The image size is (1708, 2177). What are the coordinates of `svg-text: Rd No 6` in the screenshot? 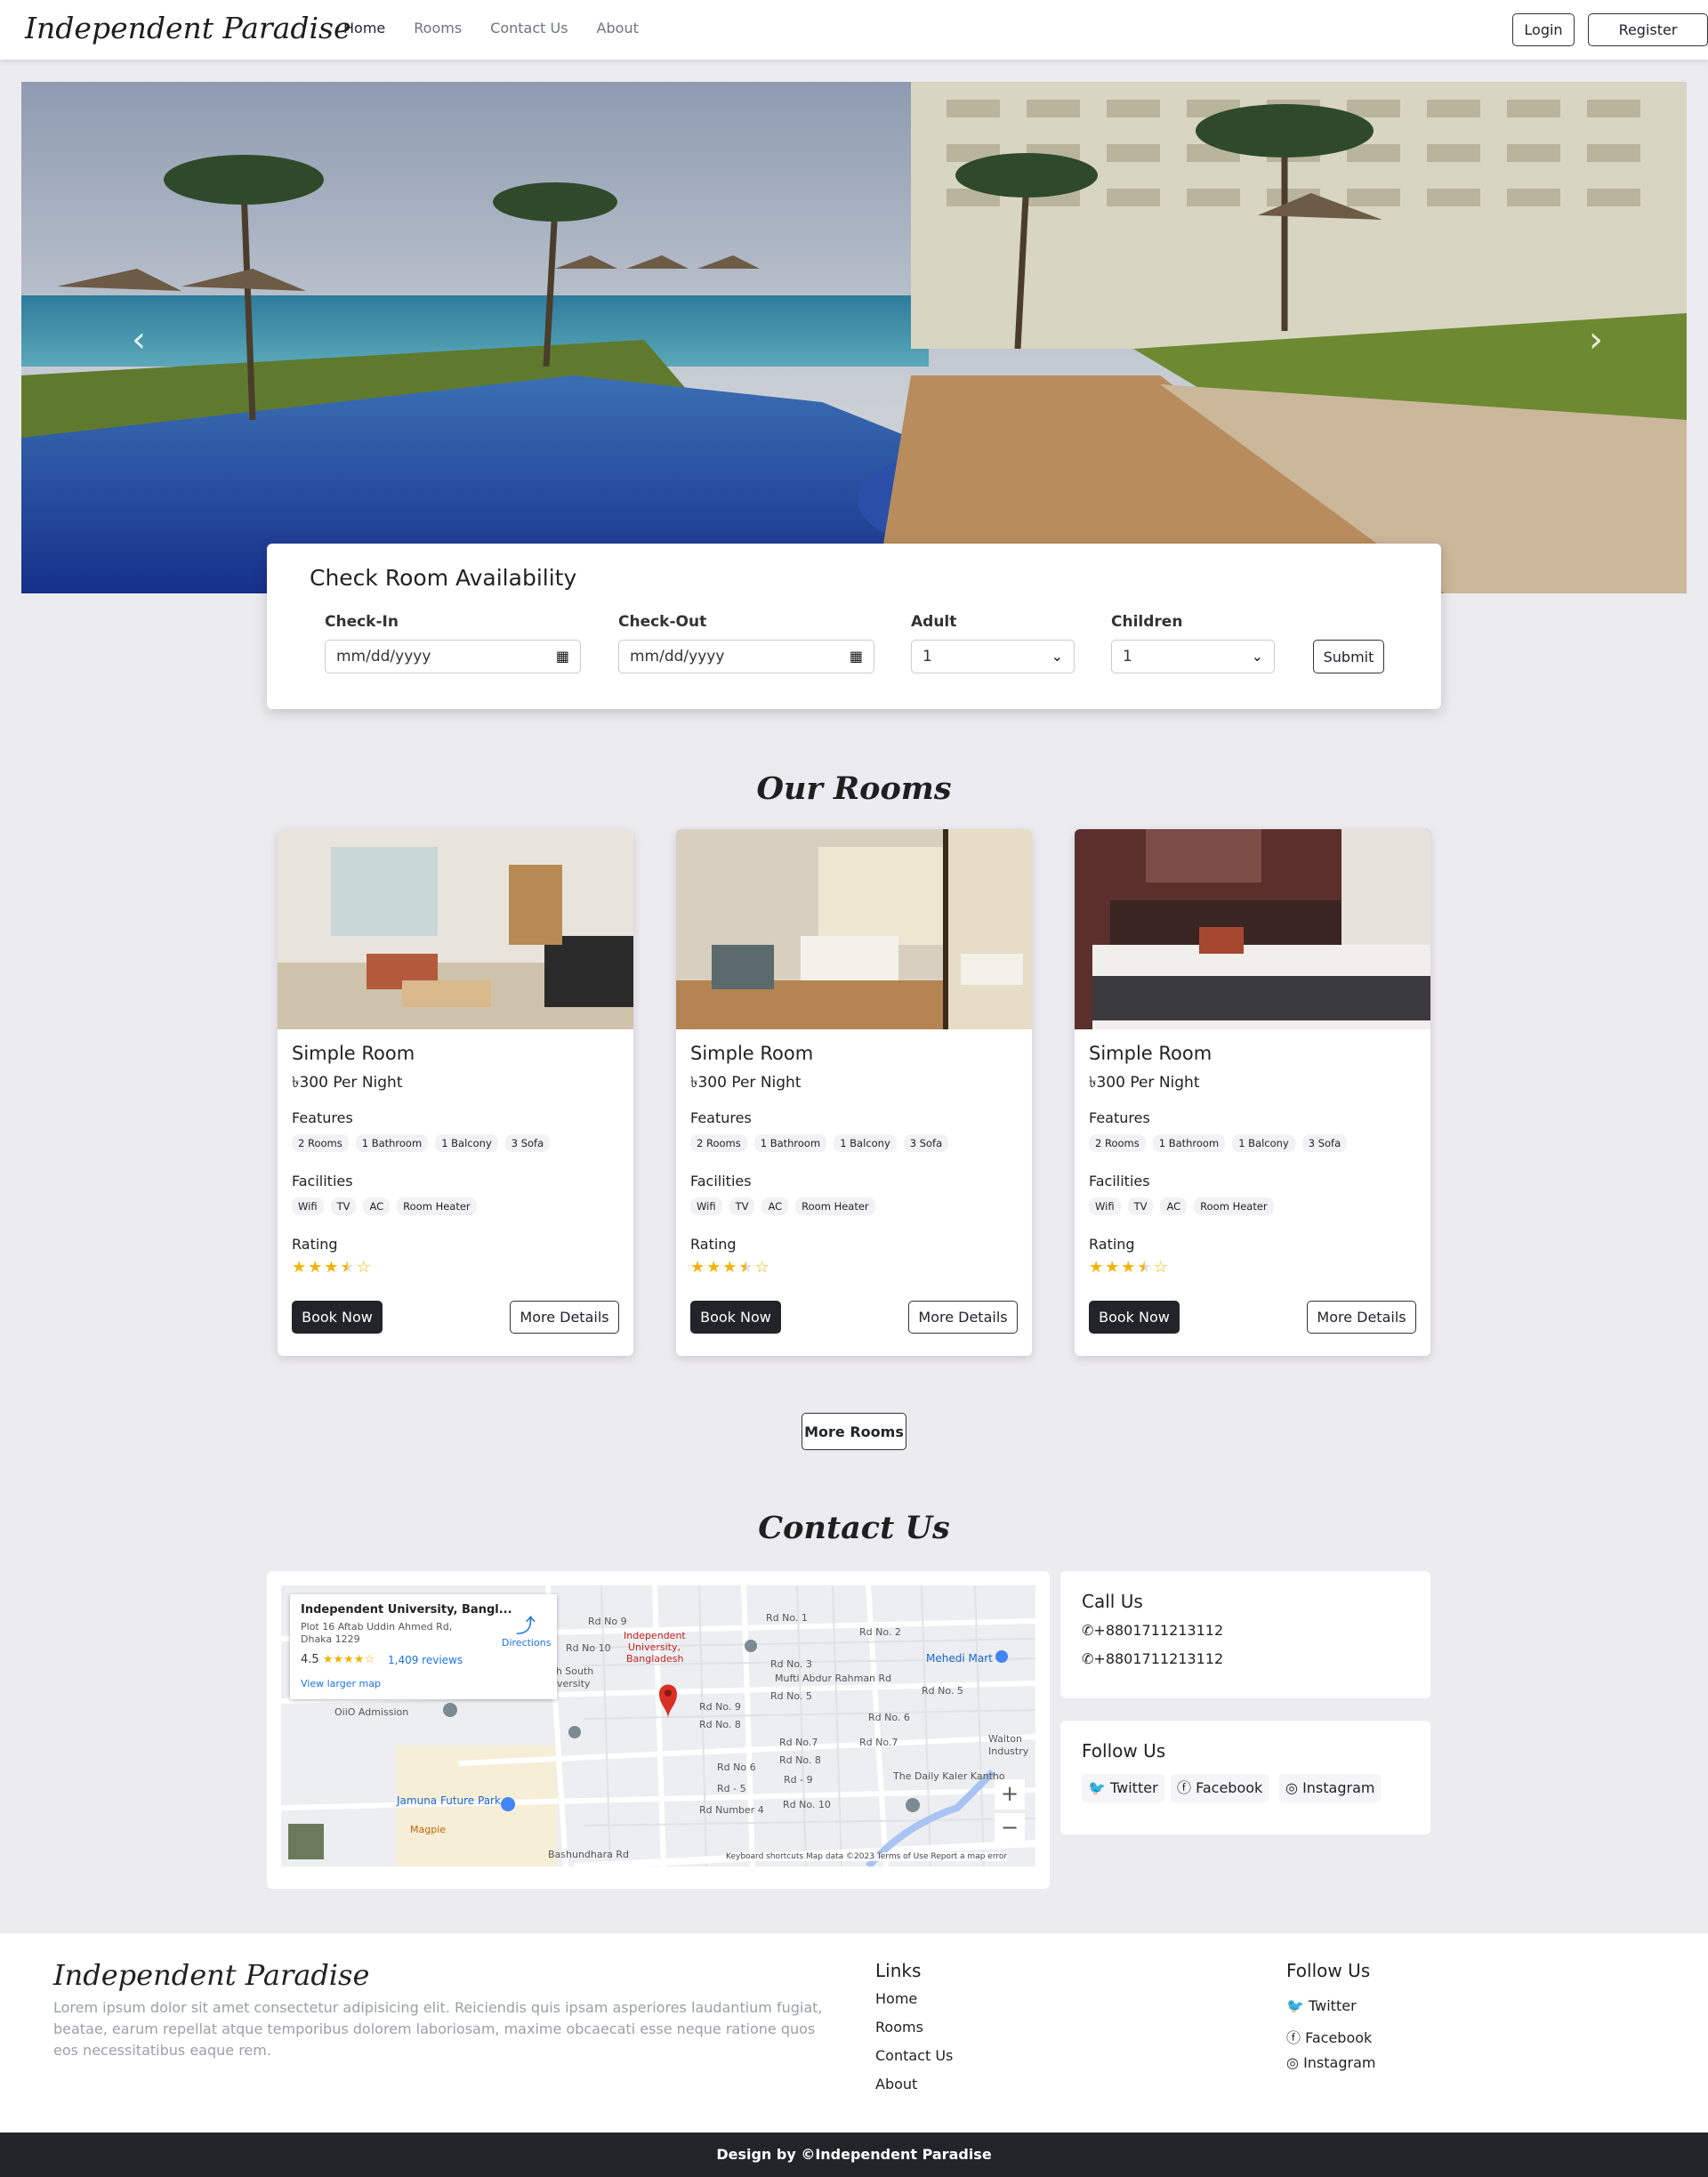 It's located at (736, 1767).